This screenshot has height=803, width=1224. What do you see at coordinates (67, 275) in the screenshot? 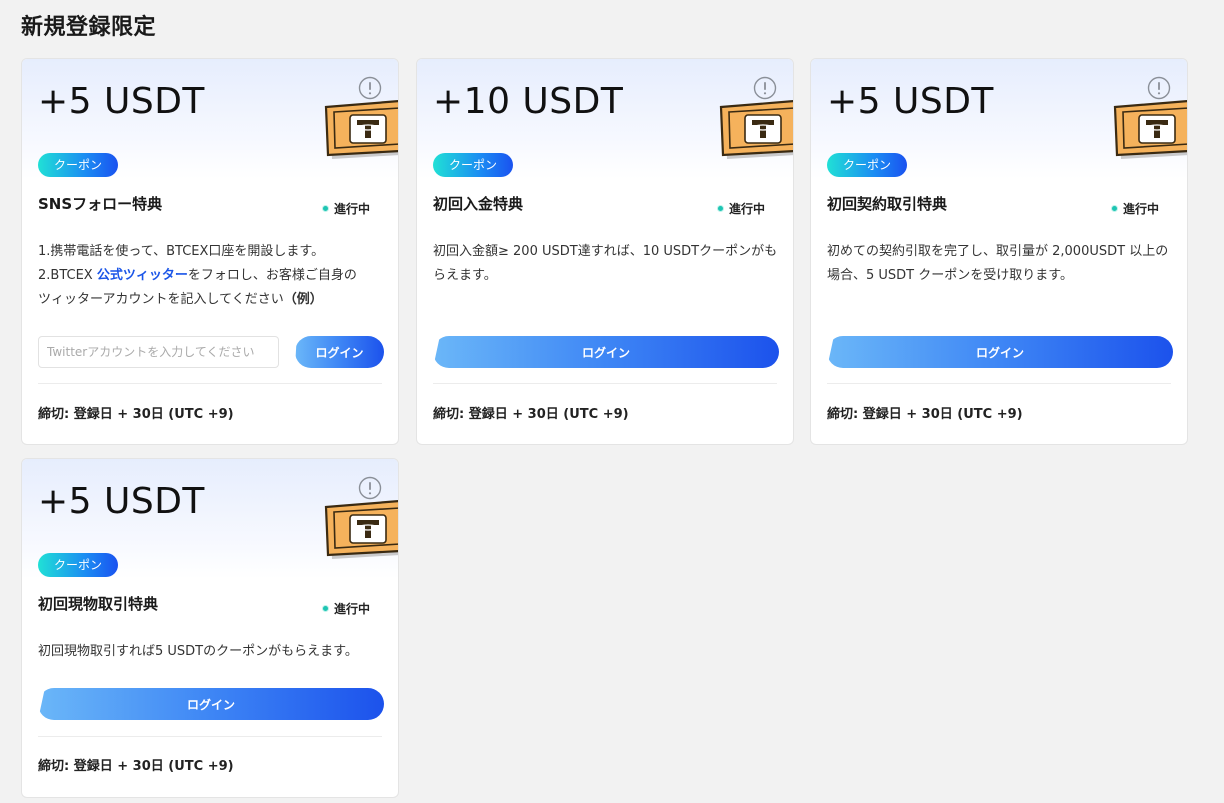
I see `description-text: 2.BTCEX` at bounding box center [67, 275].